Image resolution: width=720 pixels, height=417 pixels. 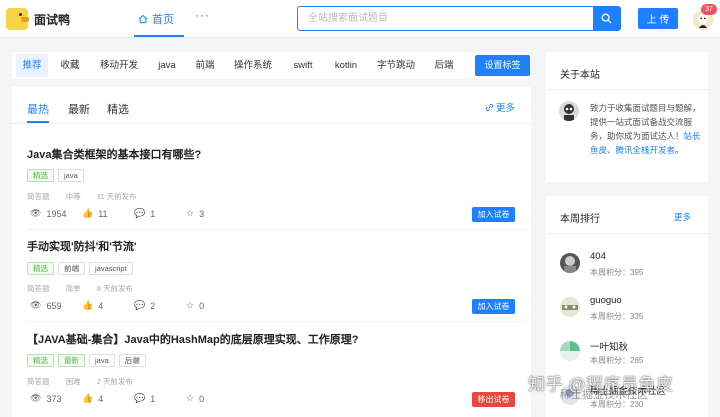 I want to click on user-name: guoguo, so click(x=606, y=300).